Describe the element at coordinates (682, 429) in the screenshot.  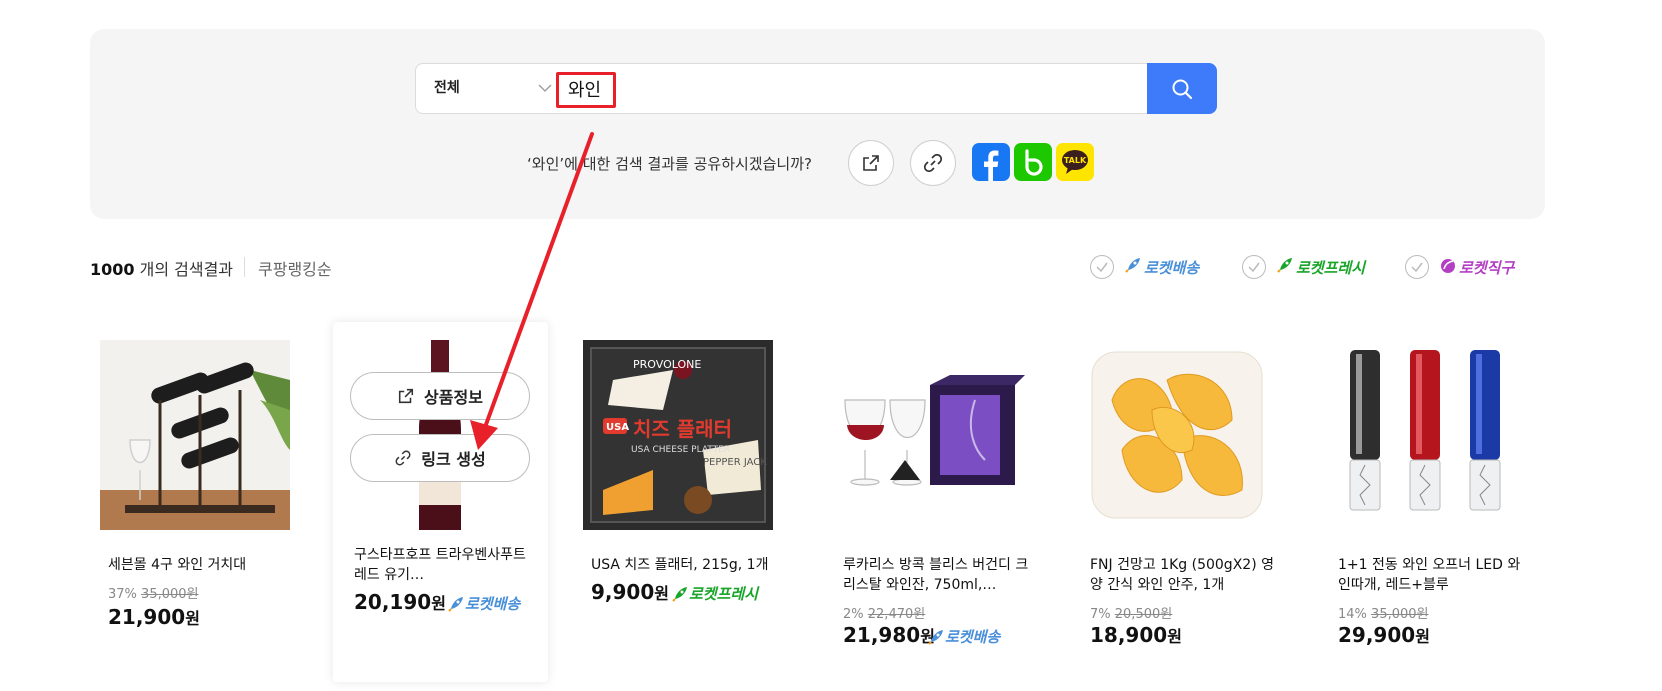
I see `image-text-cheese-platter: 치즈 플래터` at that location.